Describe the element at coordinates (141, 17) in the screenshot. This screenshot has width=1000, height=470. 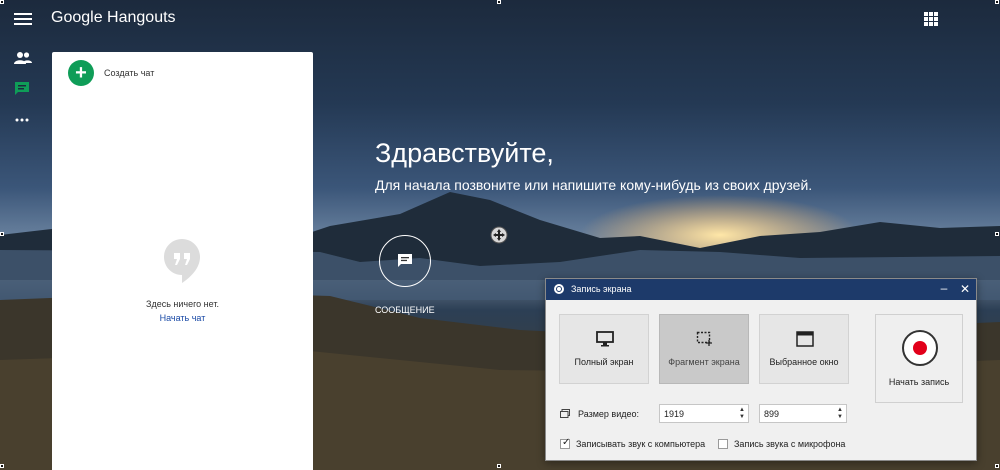
I see `logo-product-text: Hangouts` at that location.